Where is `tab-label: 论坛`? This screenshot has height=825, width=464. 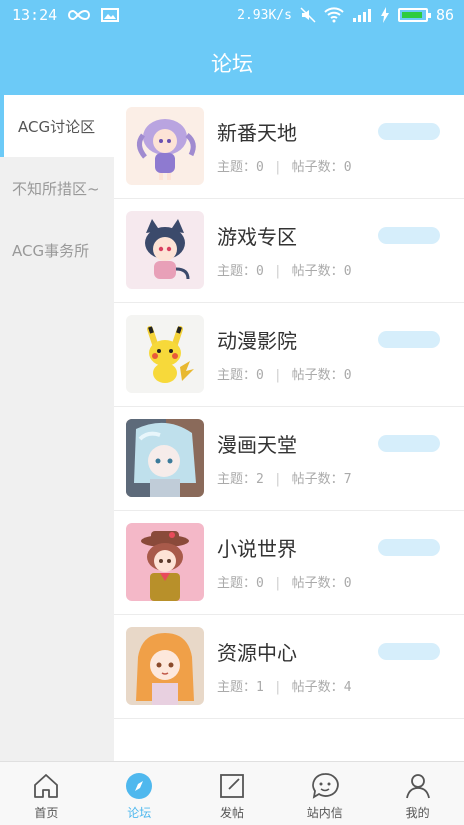 tab-label: 论坛 is located at coordinates (139, 813).